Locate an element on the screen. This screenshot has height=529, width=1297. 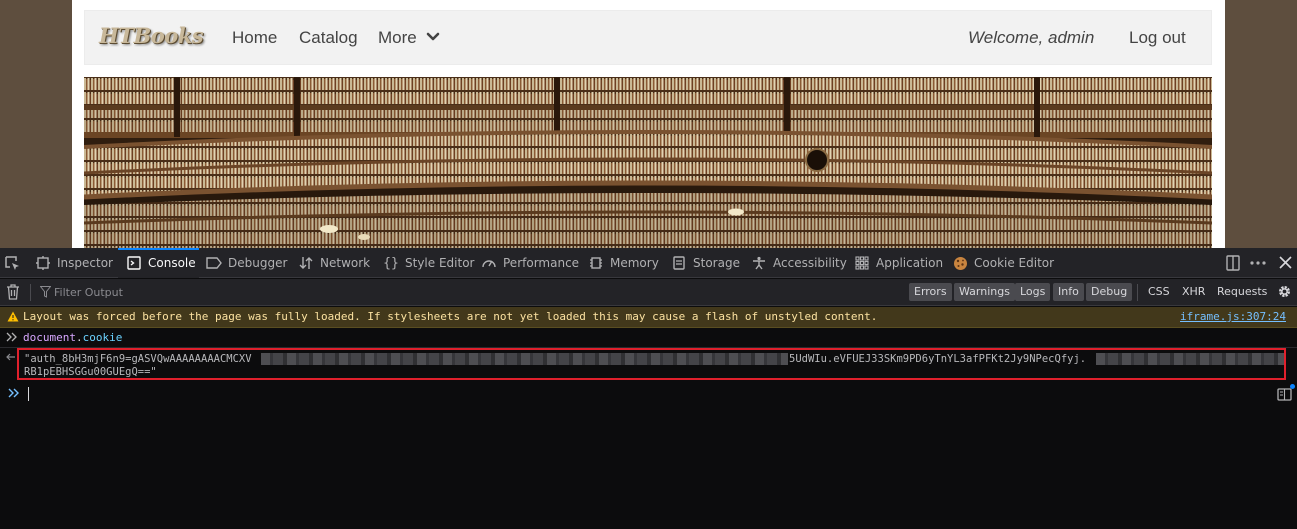
dock-options-icon is located at coordinates (1233, 263).